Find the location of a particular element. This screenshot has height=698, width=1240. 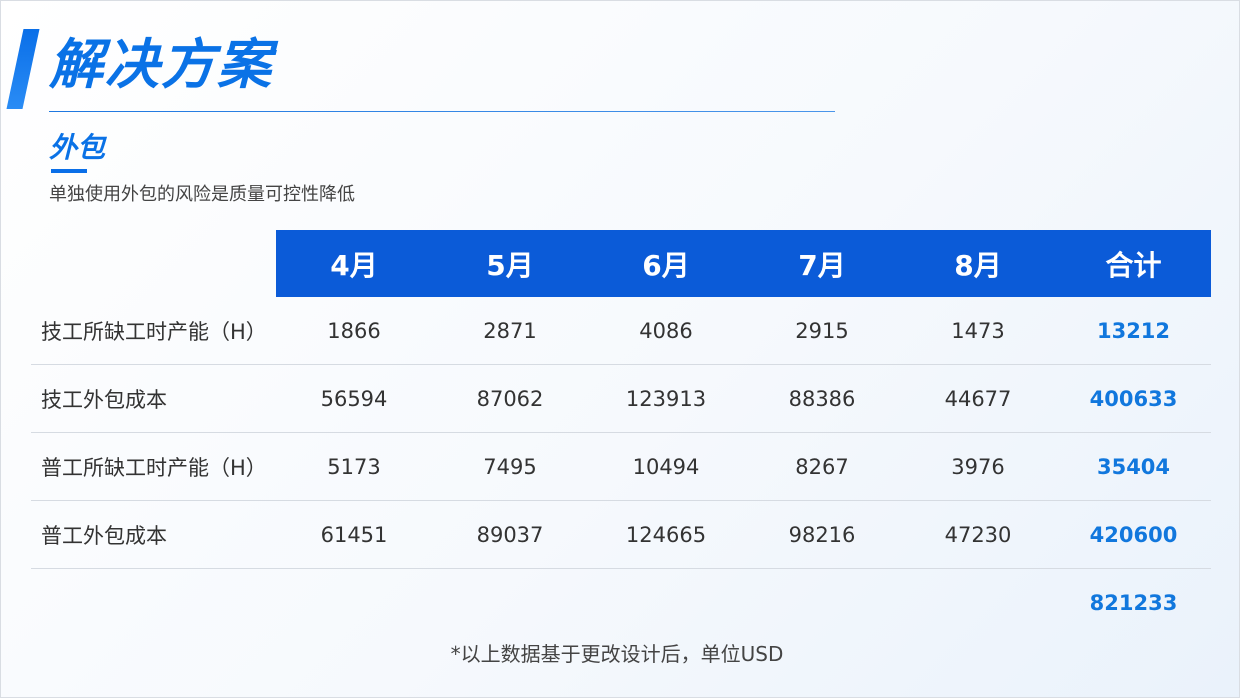

table-cell: 10494 is located at coordinates (666, 466).